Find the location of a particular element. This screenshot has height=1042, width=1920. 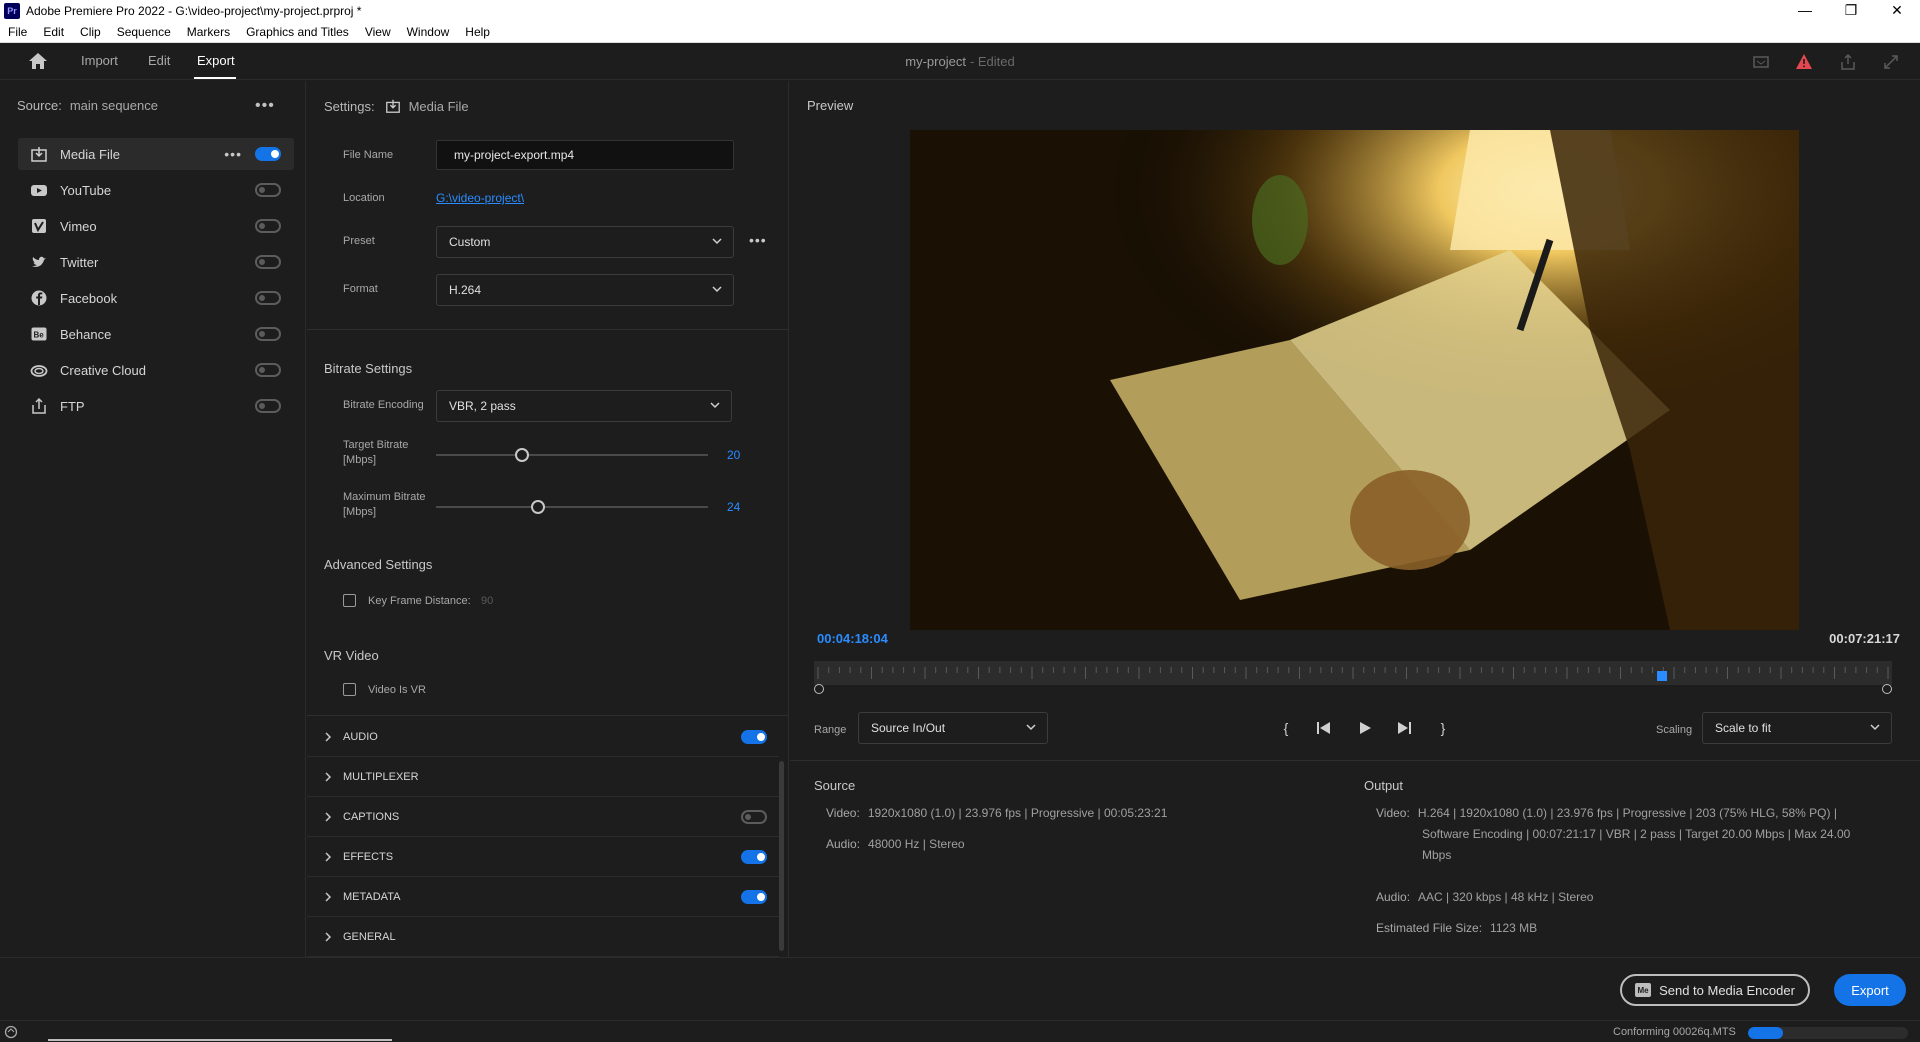

range-dropdown: Source In/Out is located at coordinates (953, 728).